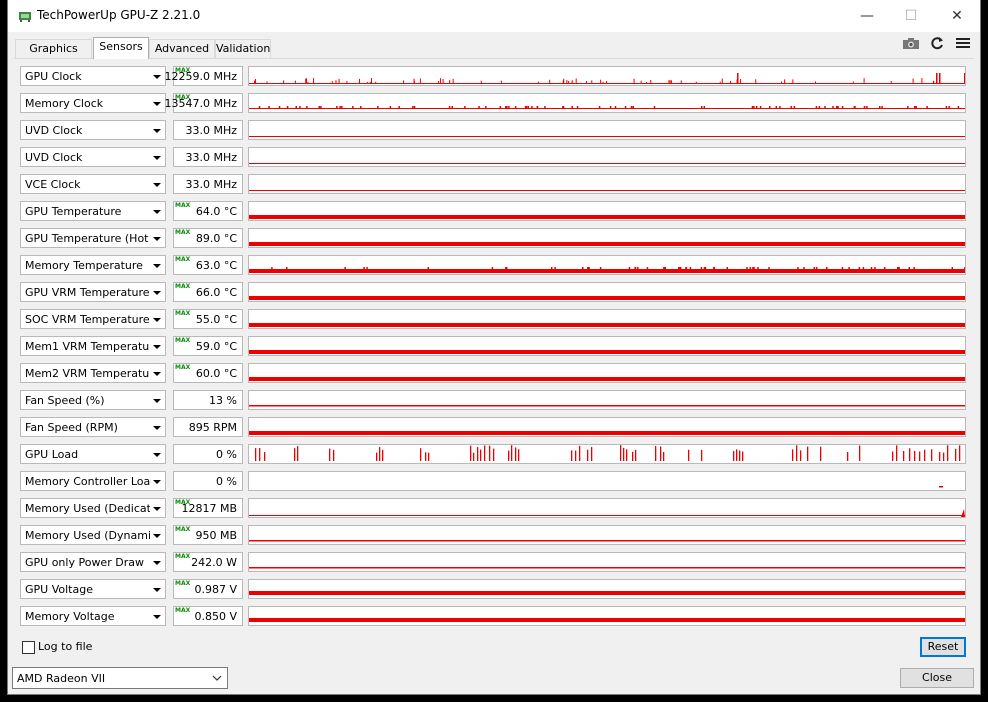 The image size is (988, 702). I want to click on sensor-value: 895 RPM, so click(212, 427).